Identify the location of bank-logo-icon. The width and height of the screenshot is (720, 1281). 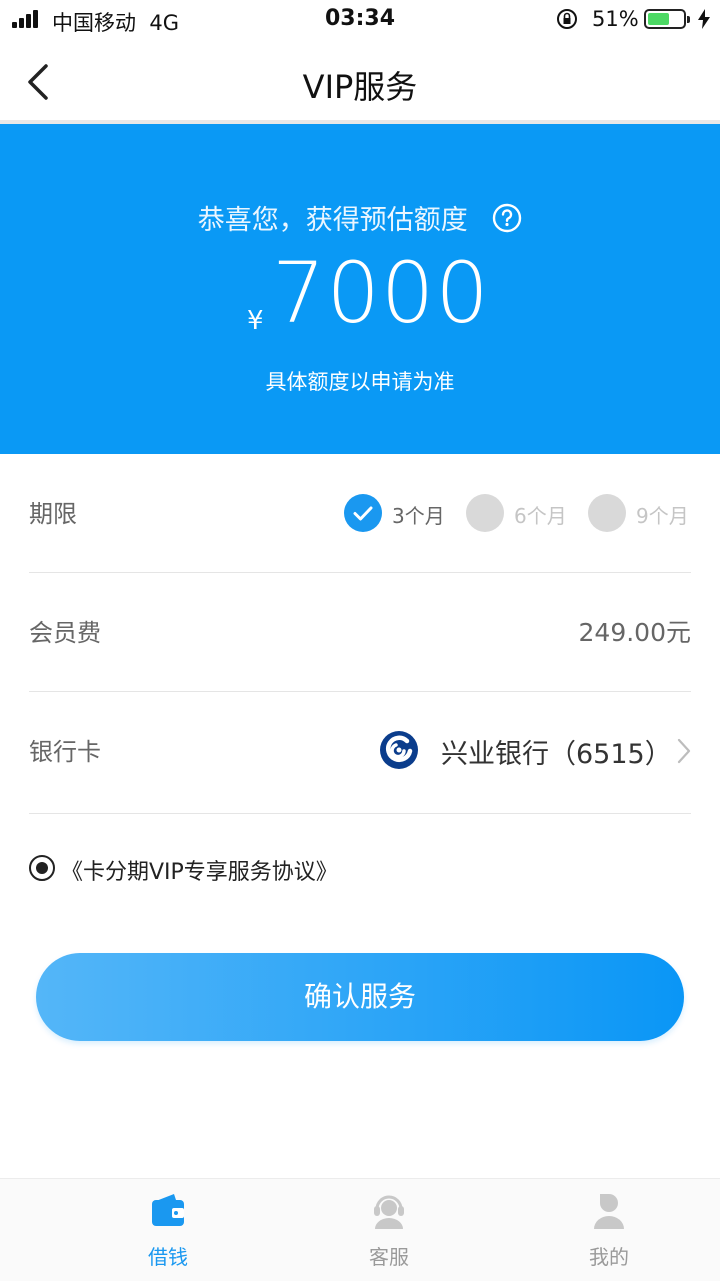
(399, 750).